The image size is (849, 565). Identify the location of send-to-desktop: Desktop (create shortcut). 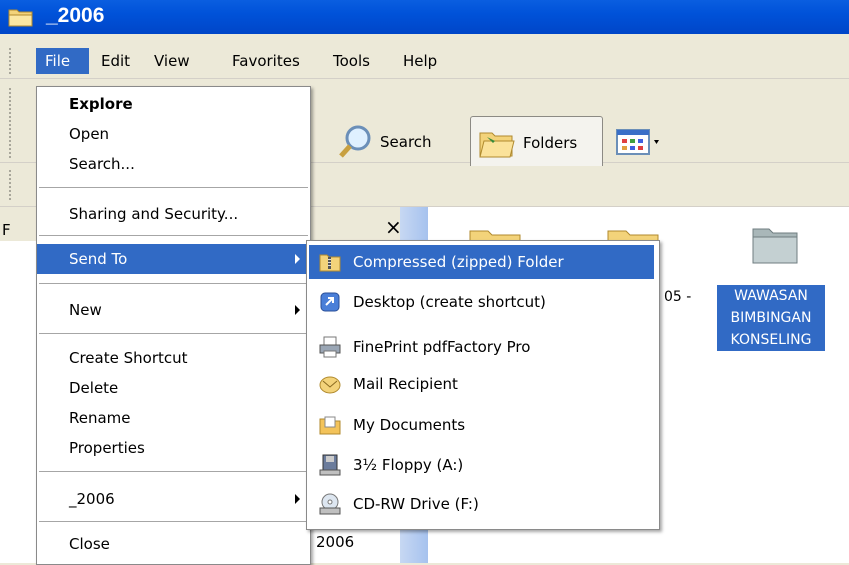
(481, 302).